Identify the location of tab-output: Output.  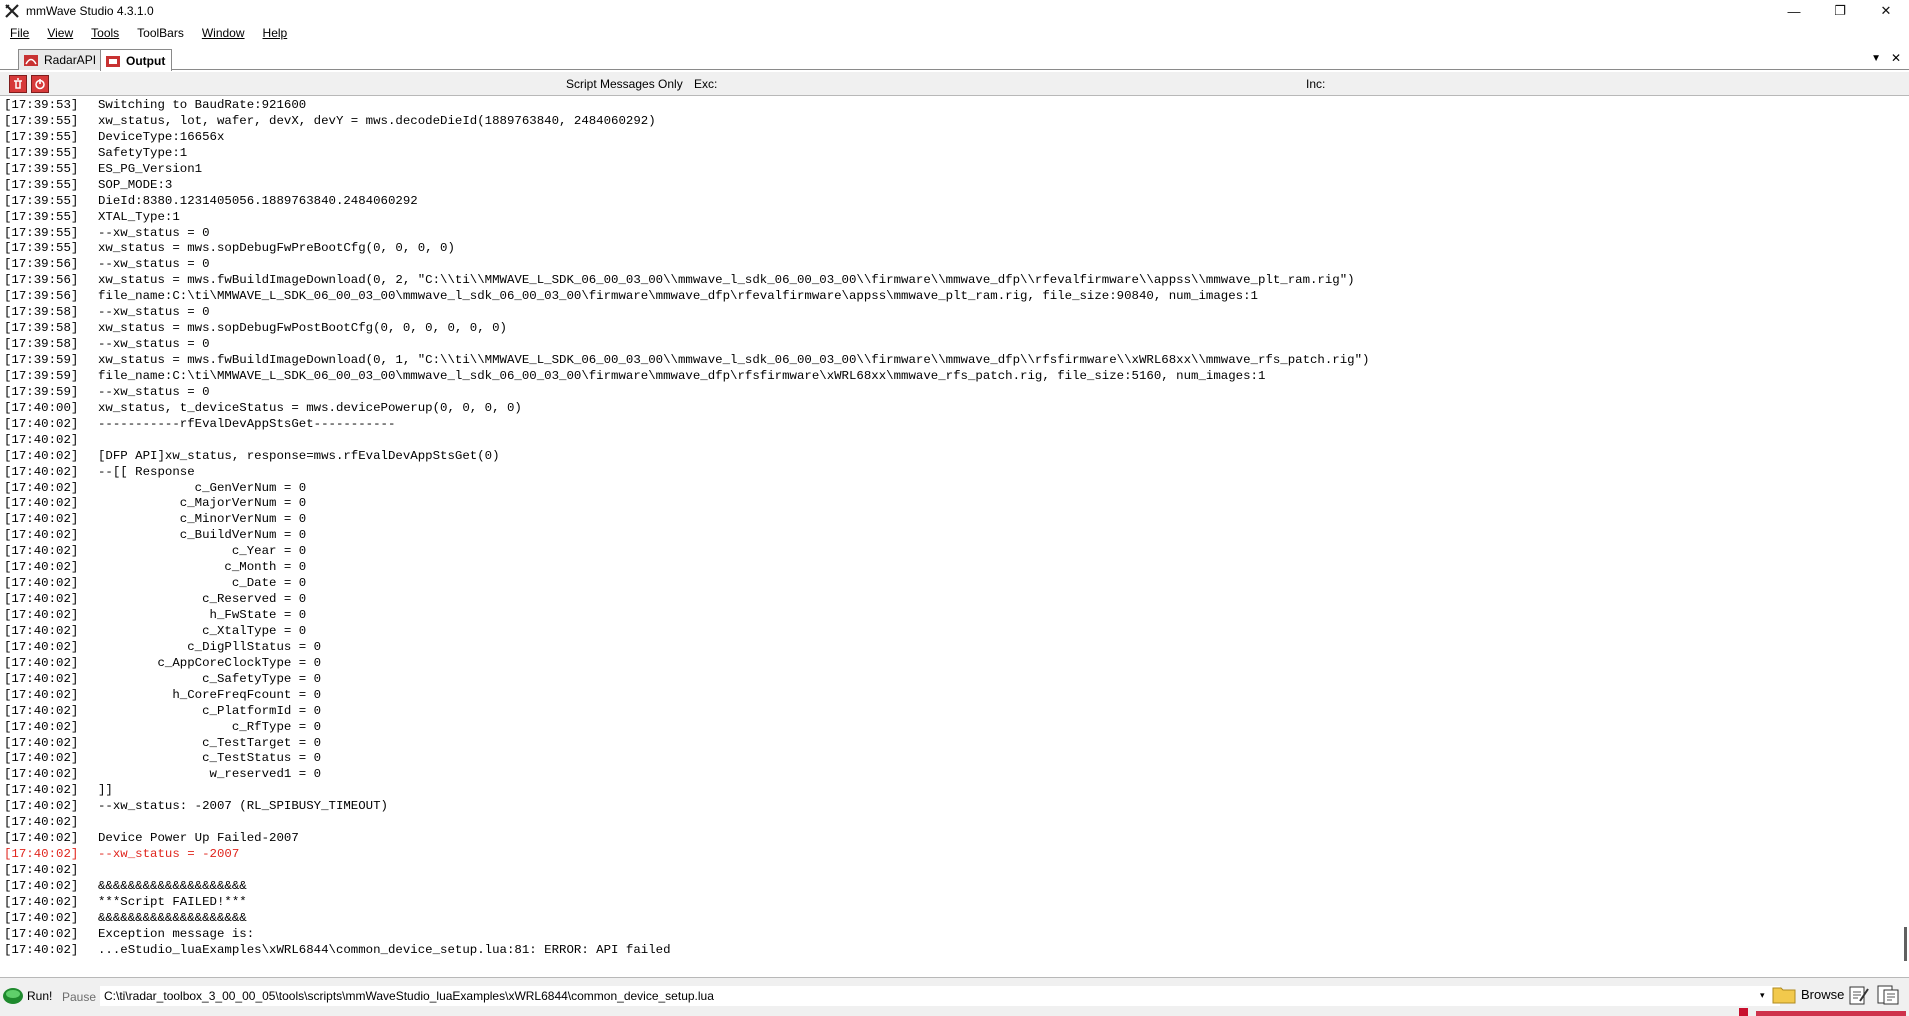
(136, 60).